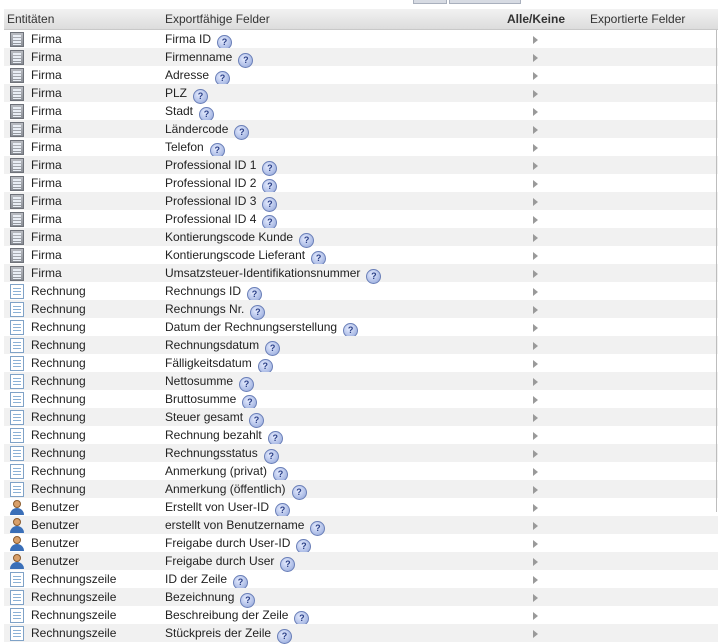 The width and height of the screenshot is (720, 644). Describe the element at coordinates (361, 148) in the screenshot. I see `table-row: Firma Telefon?` at that location.